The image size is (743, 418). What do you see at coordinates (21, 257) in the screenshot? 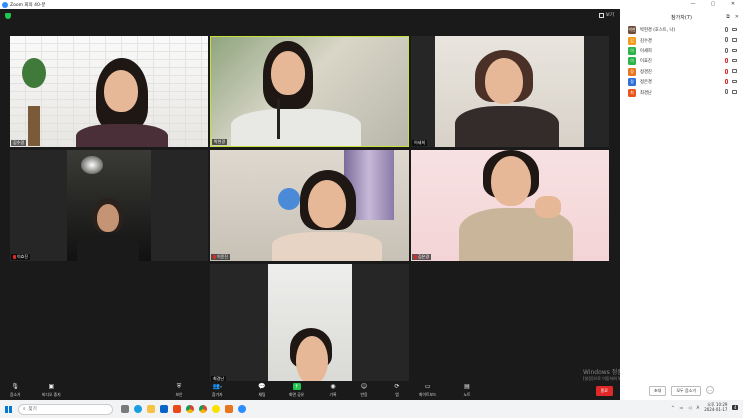
I see `participant-nameplate: 이효진` at bounding box center [21, 257].